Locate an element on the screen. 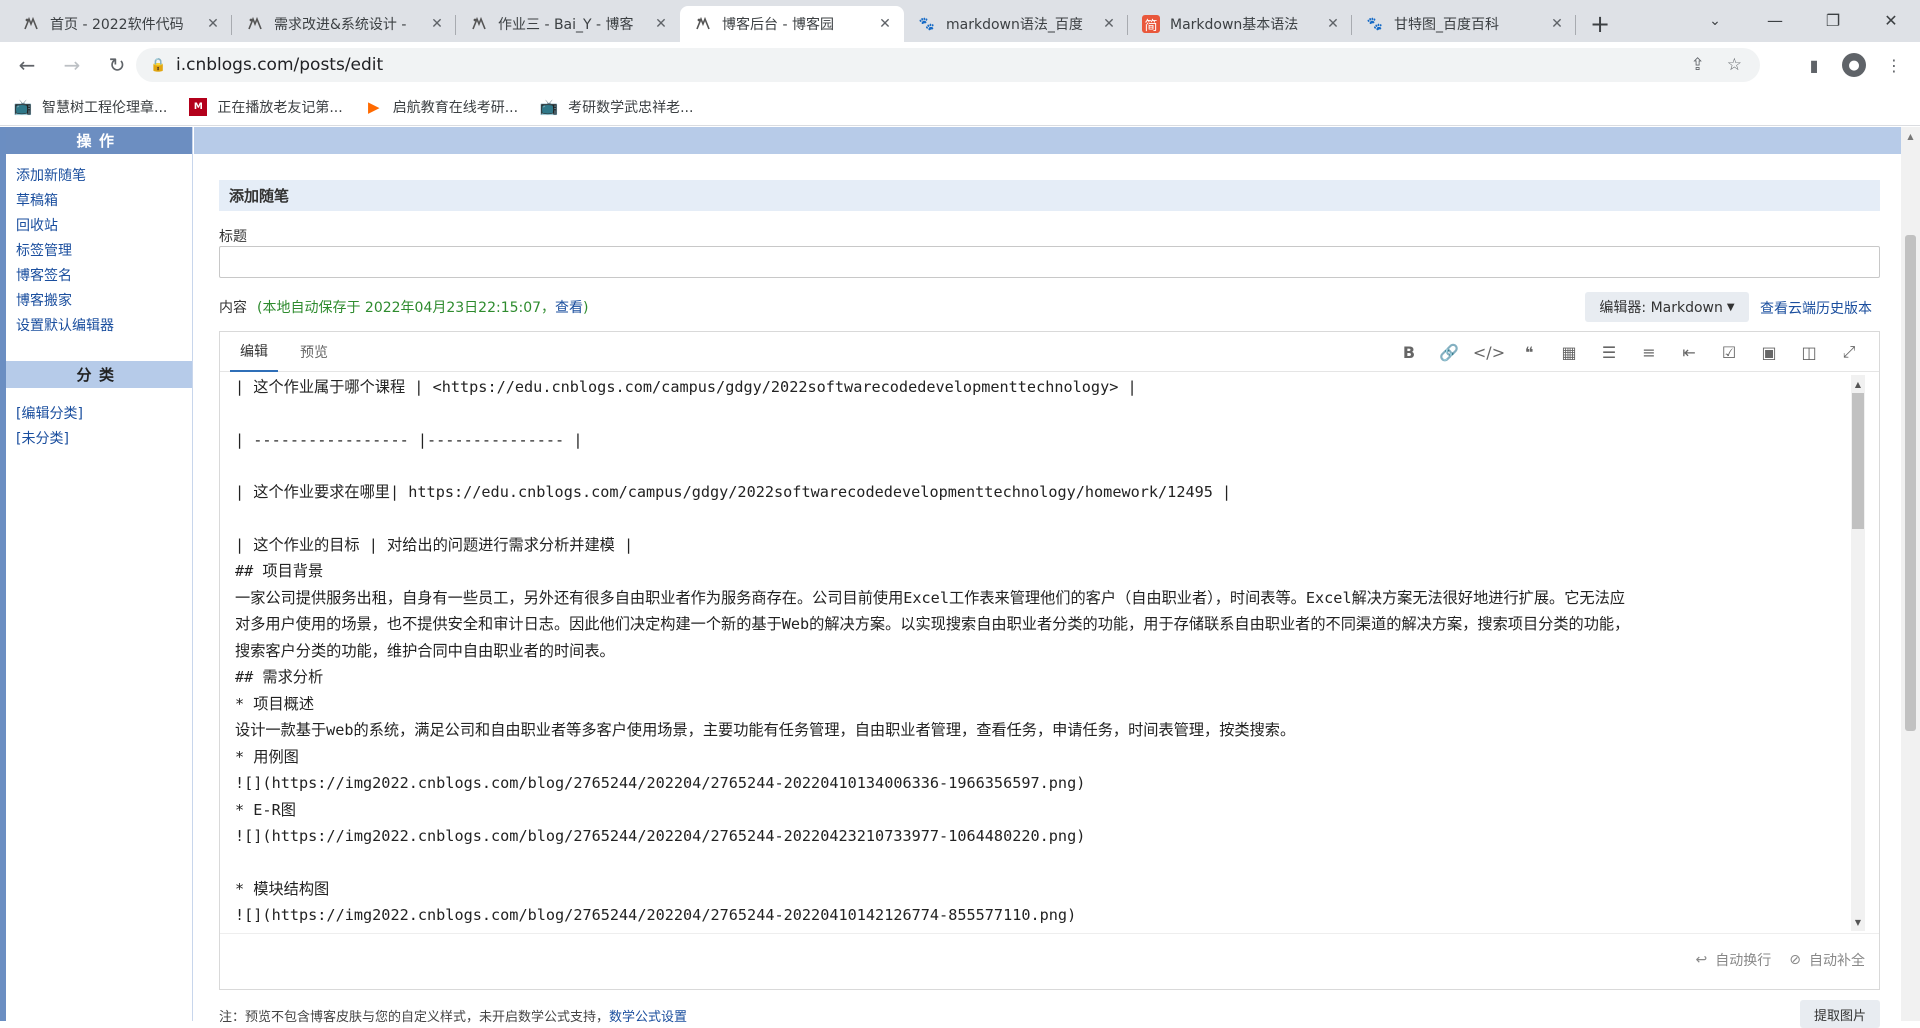  tab-search-icon: ⌄ is located at coordinates (1715, 21).